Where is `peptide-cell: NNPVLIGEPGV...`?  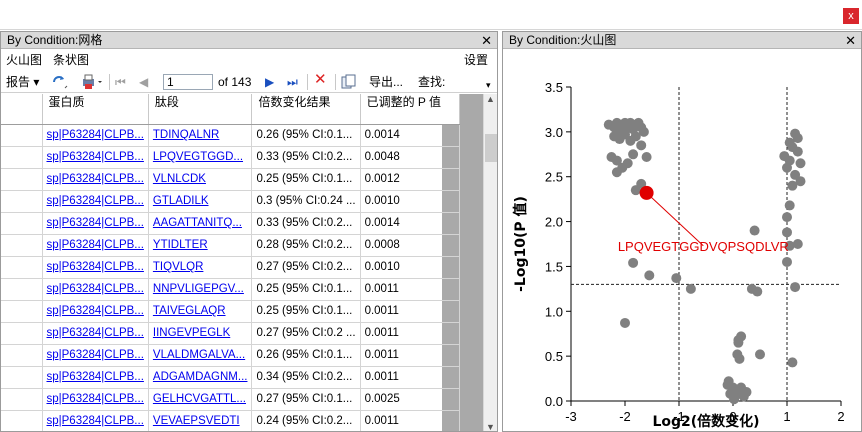
peptide-cell: NNPVLIGEPGV... is located at coordinates (200, 289).